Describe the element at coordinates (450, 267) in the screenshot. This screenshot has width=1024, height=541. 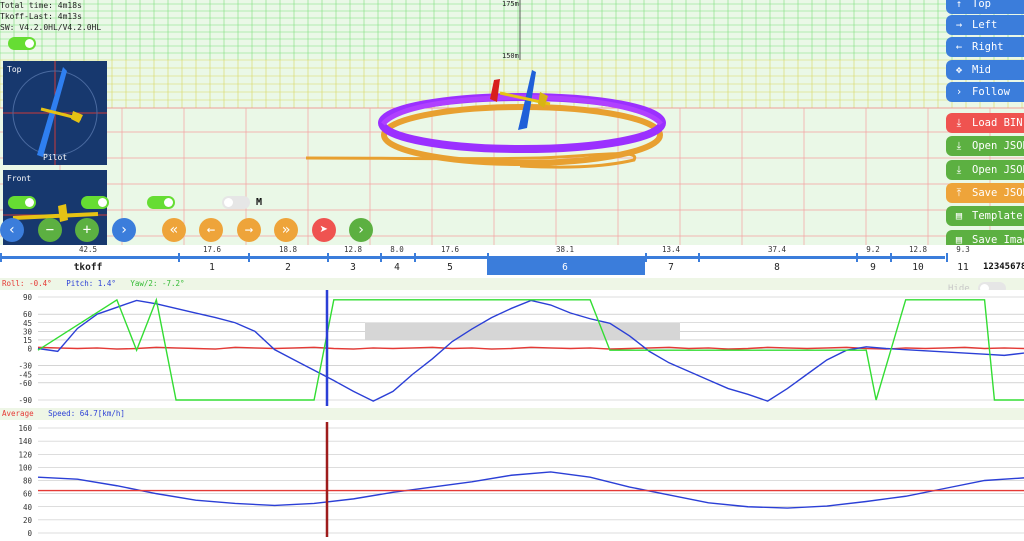
I see `segment-label: 5` at that location.